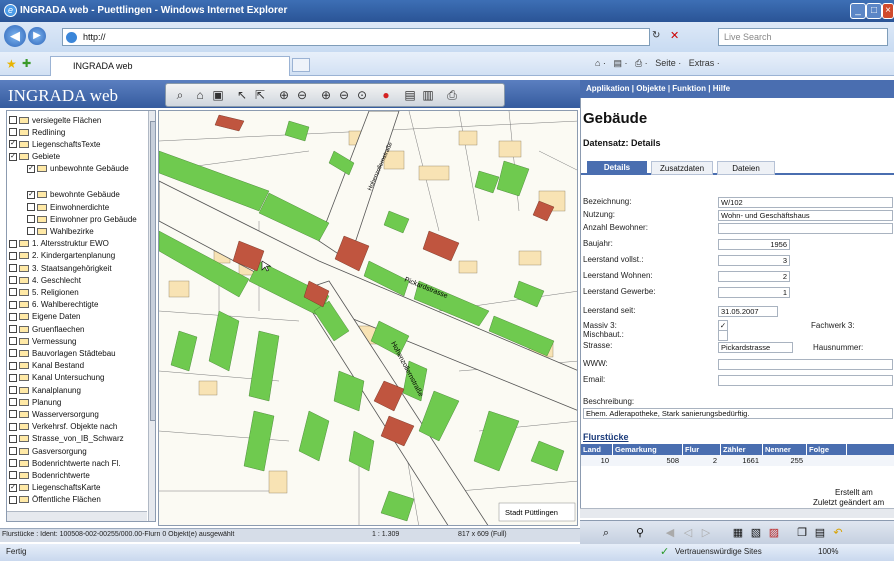 This screenshot has width=894, height=561. I want to click on layer-item: ✓ bewohnte Gebäude, so click(91, 195).